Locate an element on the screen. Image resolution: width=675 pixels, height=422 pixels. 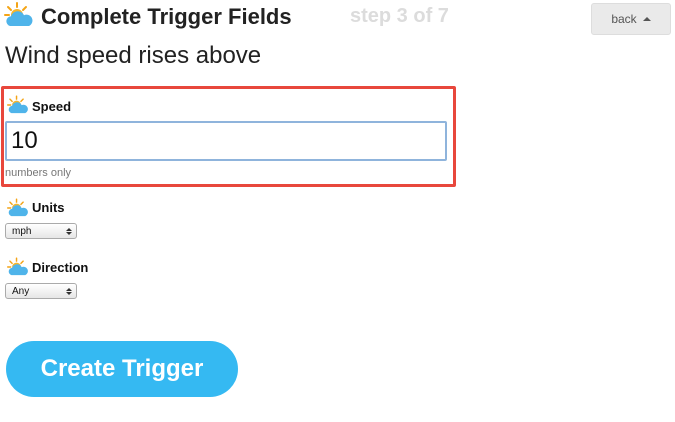
direction-label: Direction is located at coordinates (60, 267).